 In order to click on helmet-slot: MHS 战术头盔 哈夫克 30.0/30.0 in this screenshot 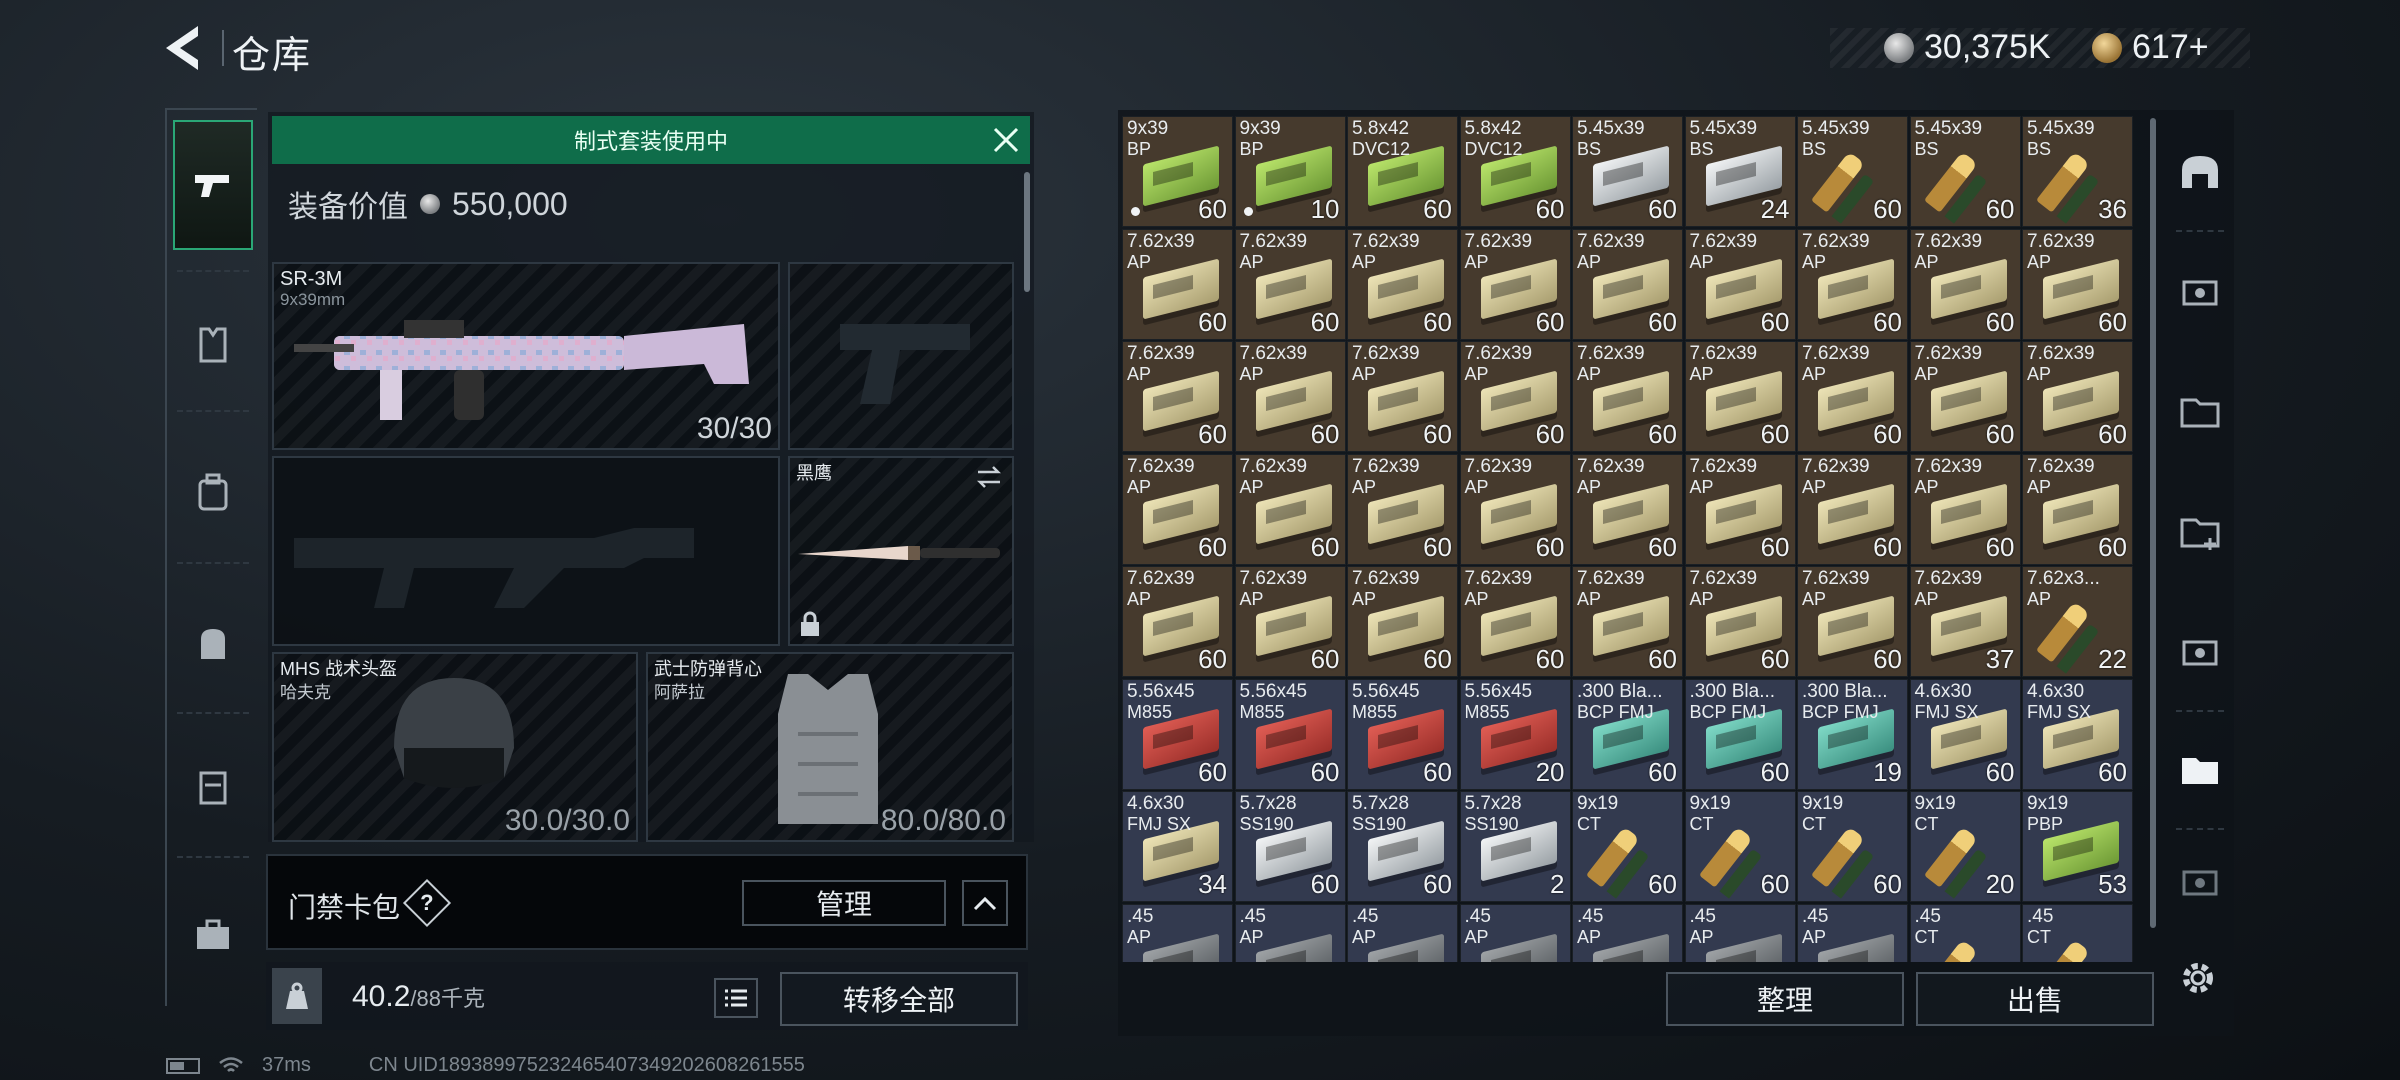, I will do `click(455, 747)`.